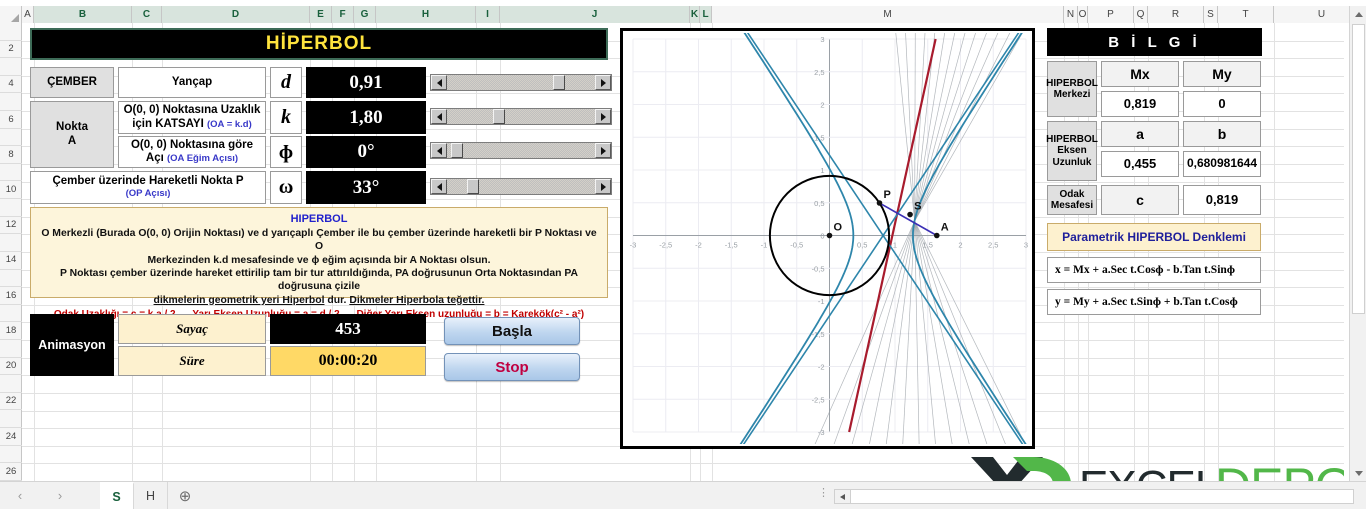 The image size is (1366, 509). Describe the element at coordinates (11, 85) in the screenshot. I see `row-header: 4` at that location.